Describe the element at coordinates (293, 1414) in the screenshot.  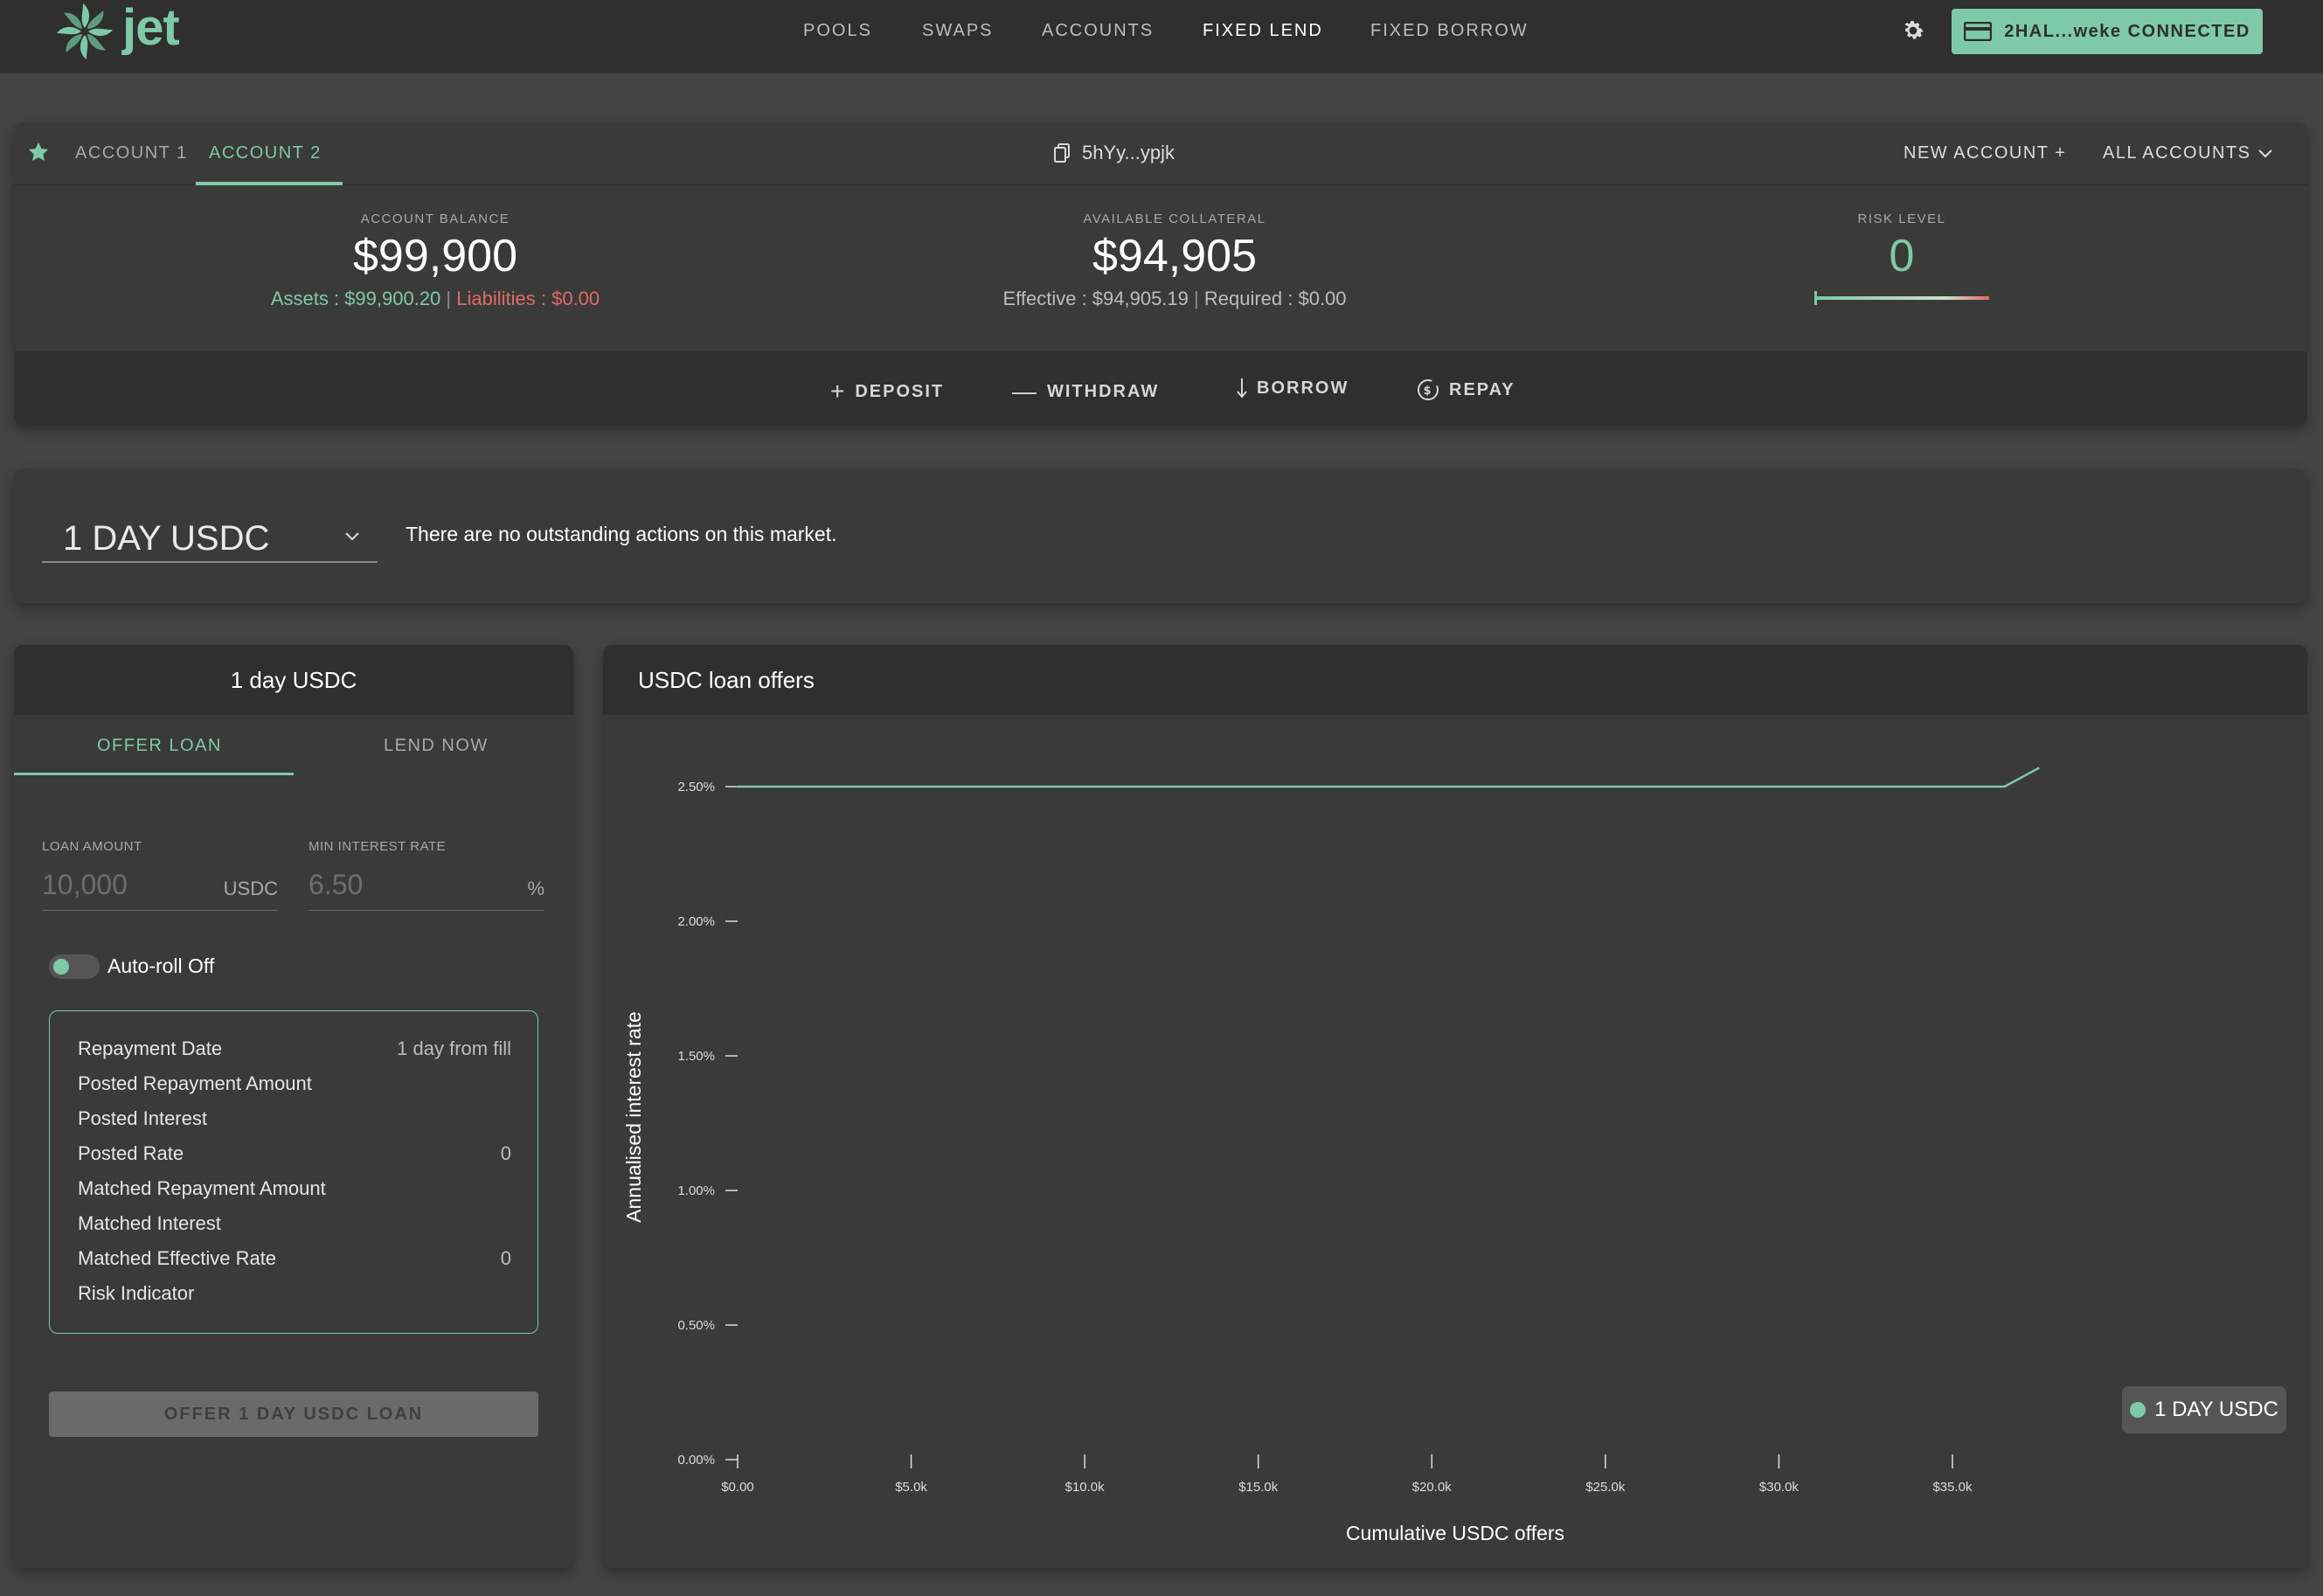
I see `offer-loan-submit-button: OFFER 1 DAY USDC LOAN` at that location.